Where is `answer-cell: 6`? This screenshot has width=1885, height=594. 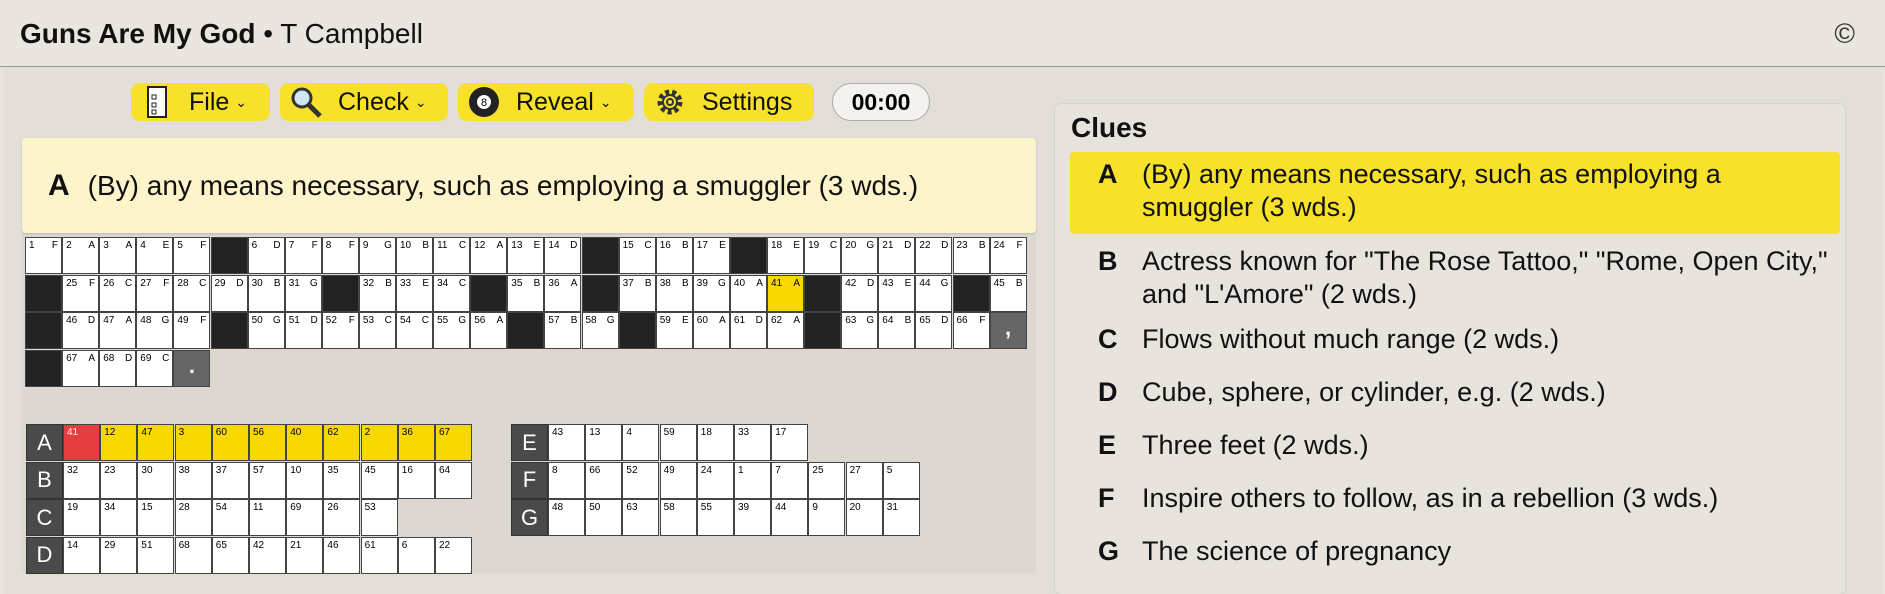 answer-cell: 6 is located at coordinates (416, 555).